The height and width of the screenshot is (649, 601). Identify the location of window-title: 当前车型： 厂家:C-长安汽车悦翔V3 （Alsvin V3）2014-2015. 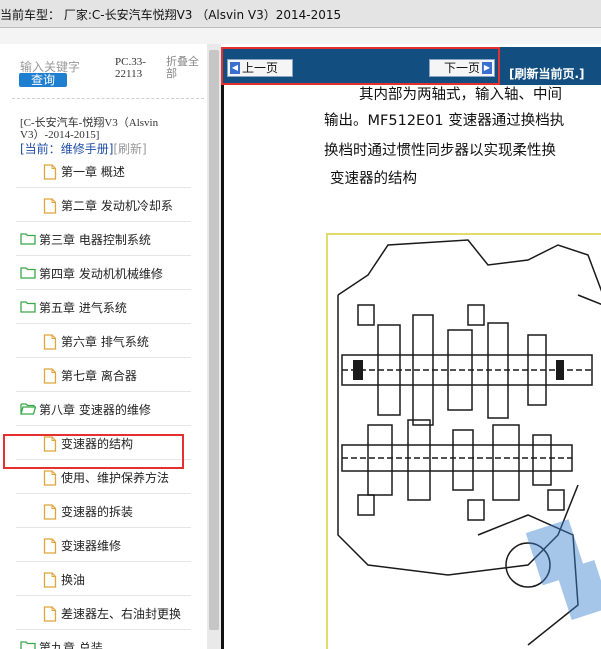
(171, 15).